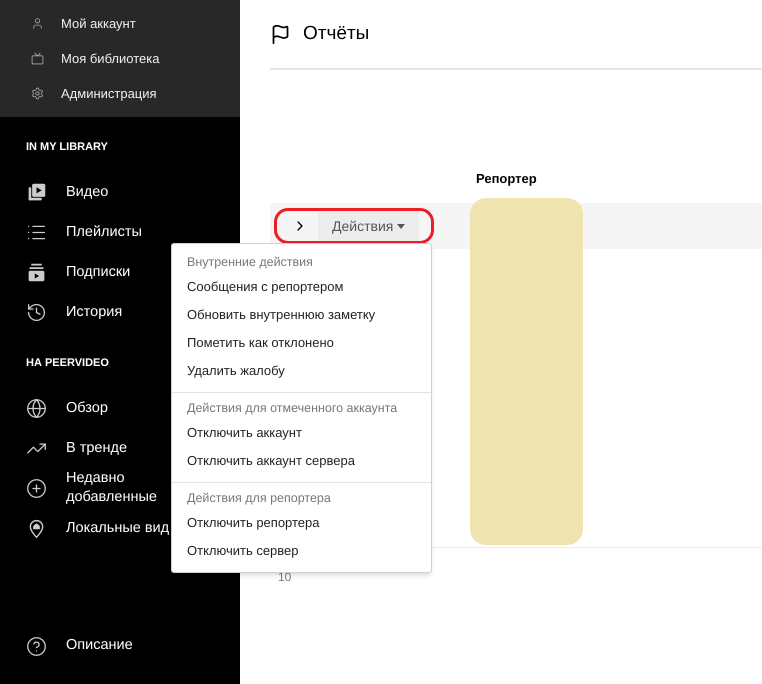  What do you see at coordinates (301, 523) in the screenshot?
I see `menu-item: Отключить репортера` at bounding box center [301, 523].